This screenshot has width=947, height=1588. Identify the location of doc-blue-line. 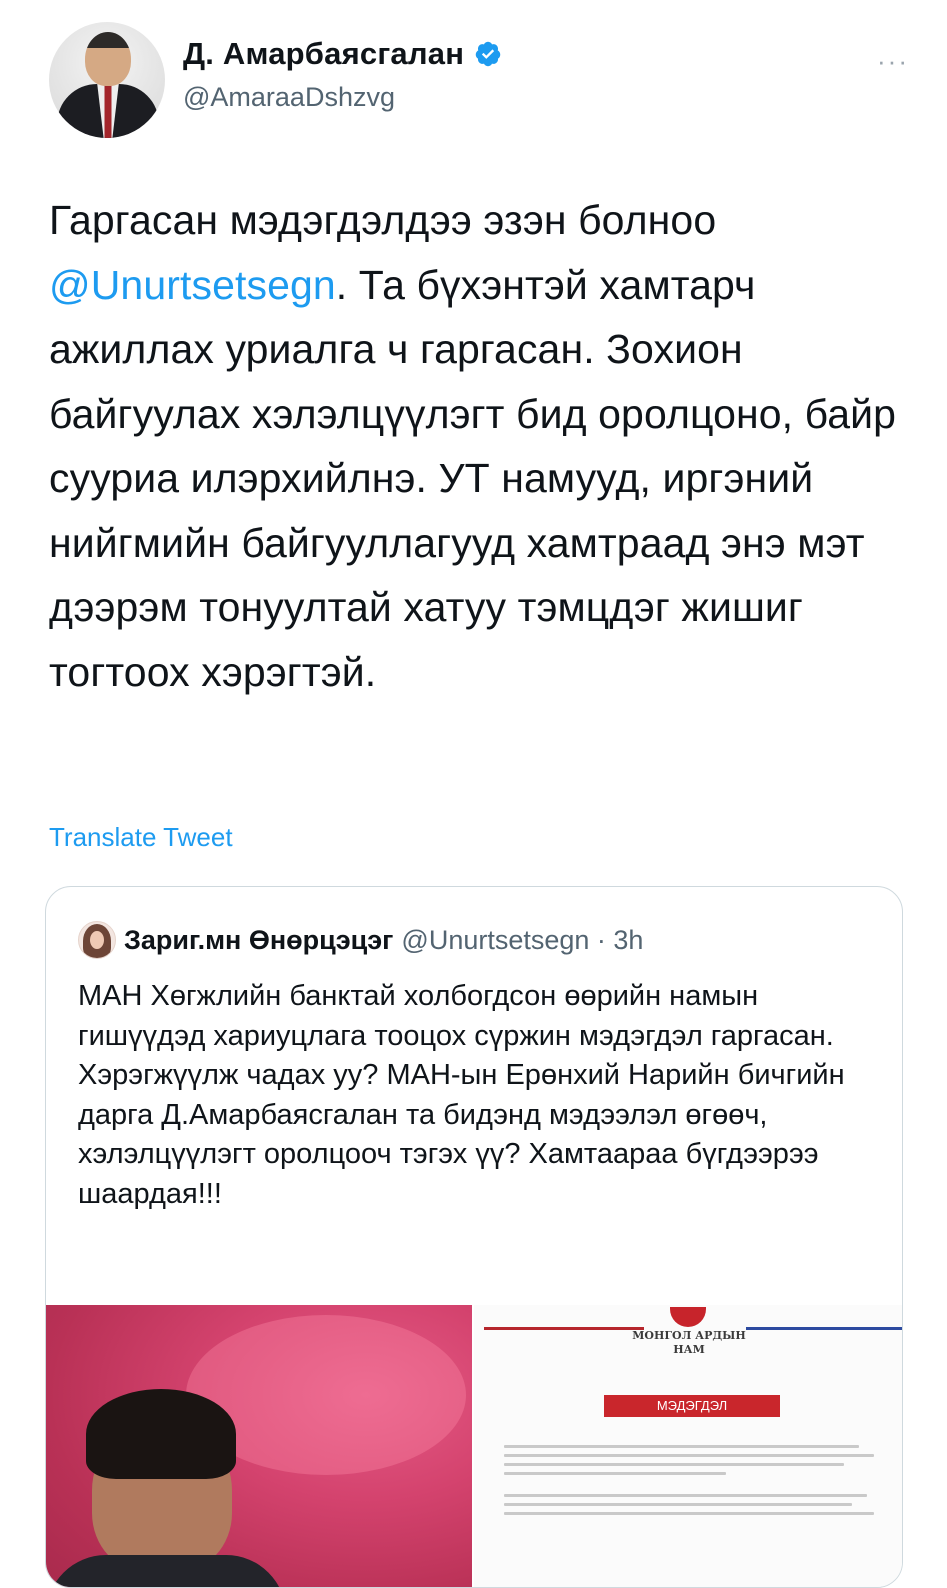
(824, 1328).